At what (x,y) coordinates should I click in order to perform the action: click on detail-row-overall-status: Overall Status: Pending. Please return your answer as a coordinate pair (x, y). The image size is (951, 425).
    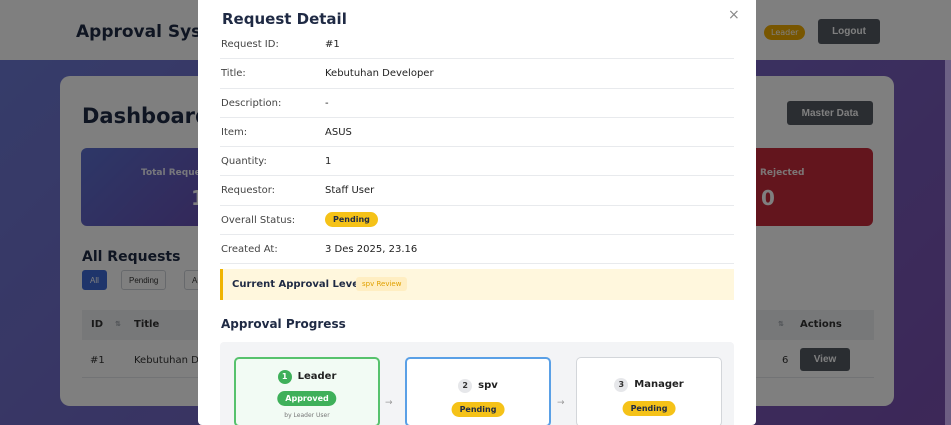
    Looking at the image, I should click on (477, 221).